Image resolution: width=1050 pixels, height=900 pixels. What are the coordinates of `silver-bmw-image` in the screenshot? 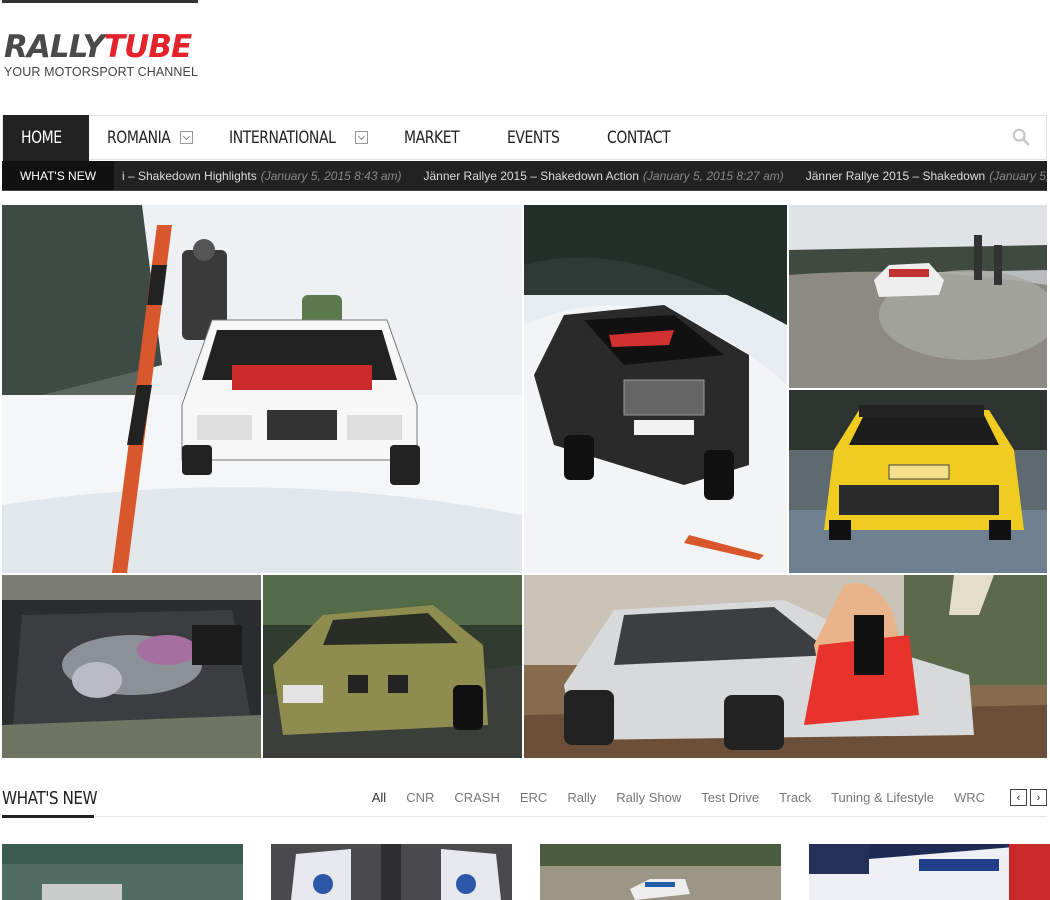 It's located at (785, 666).